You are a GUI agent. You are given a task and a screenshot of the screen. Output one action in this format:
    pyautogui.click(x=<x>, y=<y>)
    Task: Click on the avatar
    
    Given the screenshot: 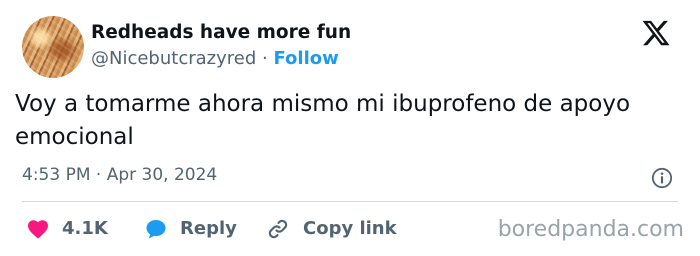 What is the action you would take?
    pyautogui.click(x=53, y=47)
    